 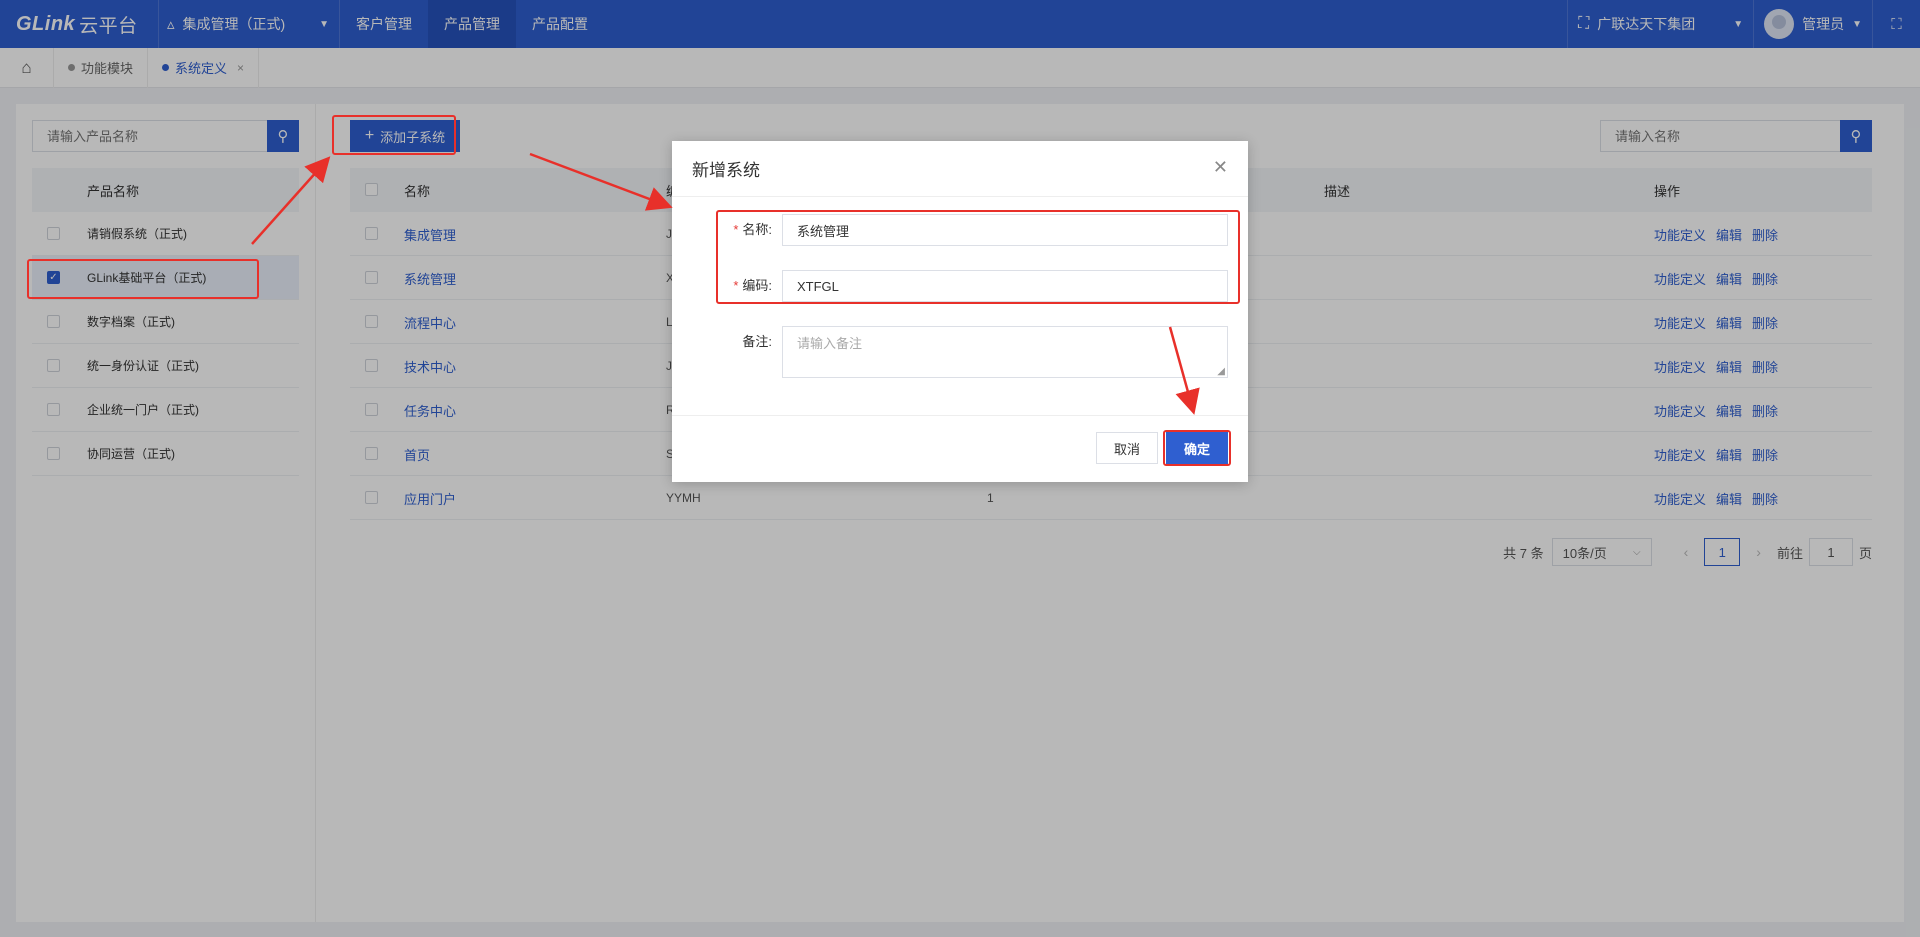 I want to click on arrow-to-dialog, so click(x=601, y=181).